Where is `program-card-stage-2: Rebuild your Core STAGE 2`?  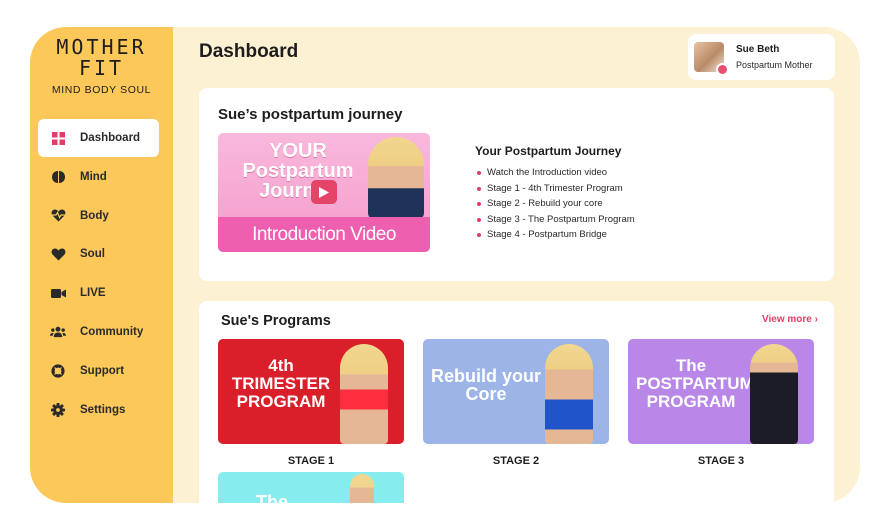 program-card-stage-2: Rebuild your Core STAGE 2 is located at coordinates (516, 403).